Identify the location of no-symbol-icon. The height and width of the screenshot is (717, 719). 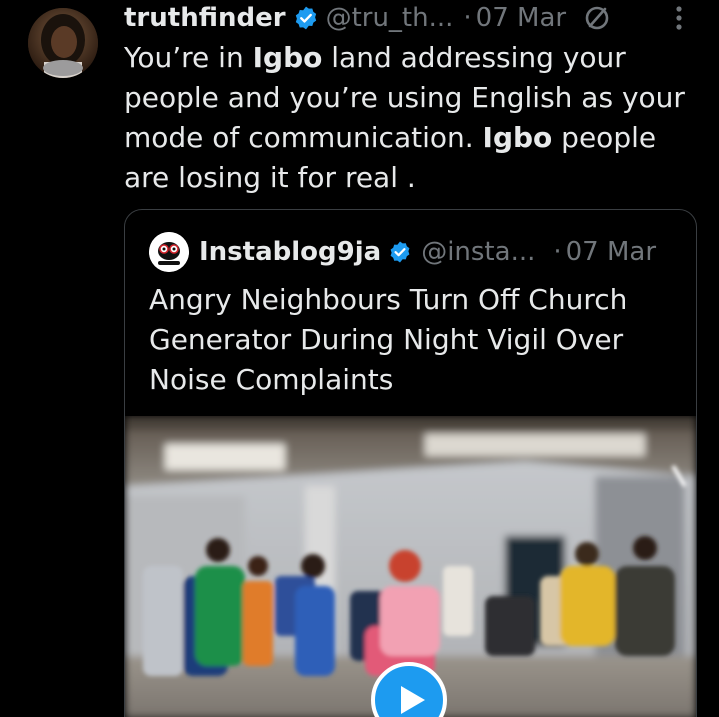
(597, 18).